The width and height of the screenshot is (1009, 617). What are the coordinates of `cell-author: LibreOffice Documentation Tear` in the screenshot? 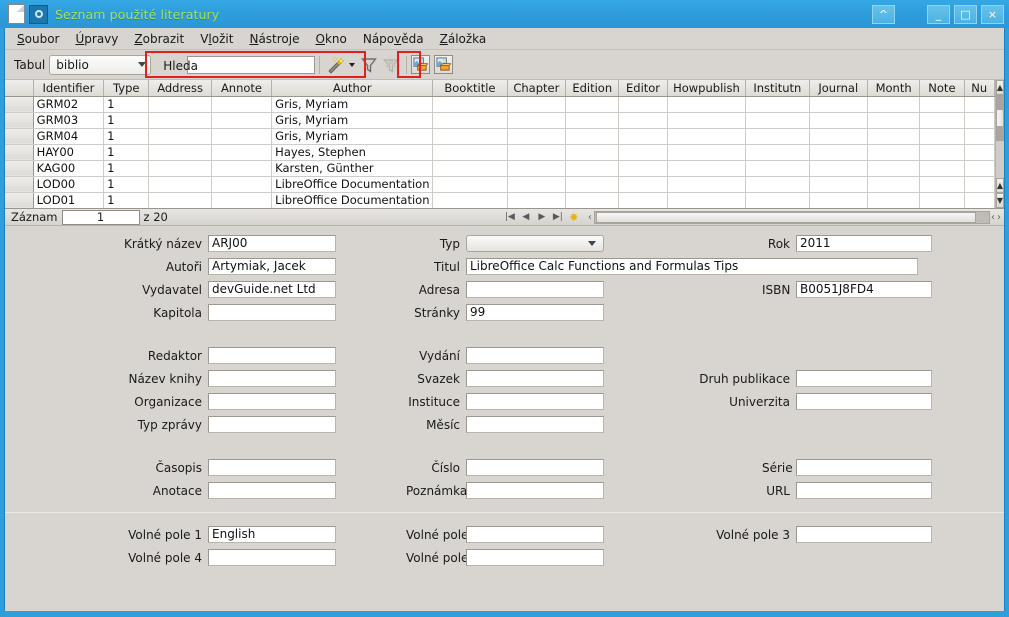 It's located at (352, 184).